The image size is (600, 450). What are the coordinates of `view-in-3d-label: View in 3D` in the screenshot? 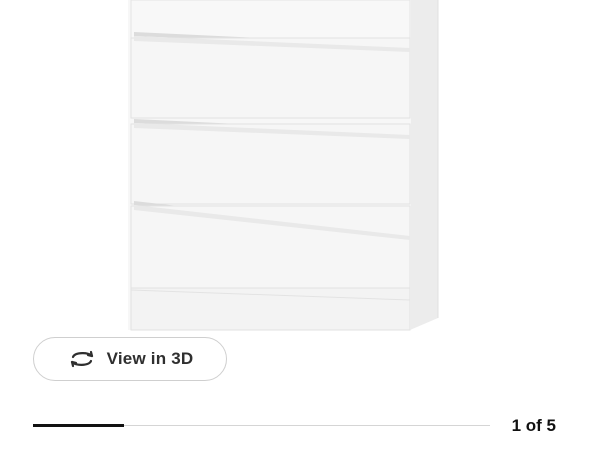 It's located at (150, 358).